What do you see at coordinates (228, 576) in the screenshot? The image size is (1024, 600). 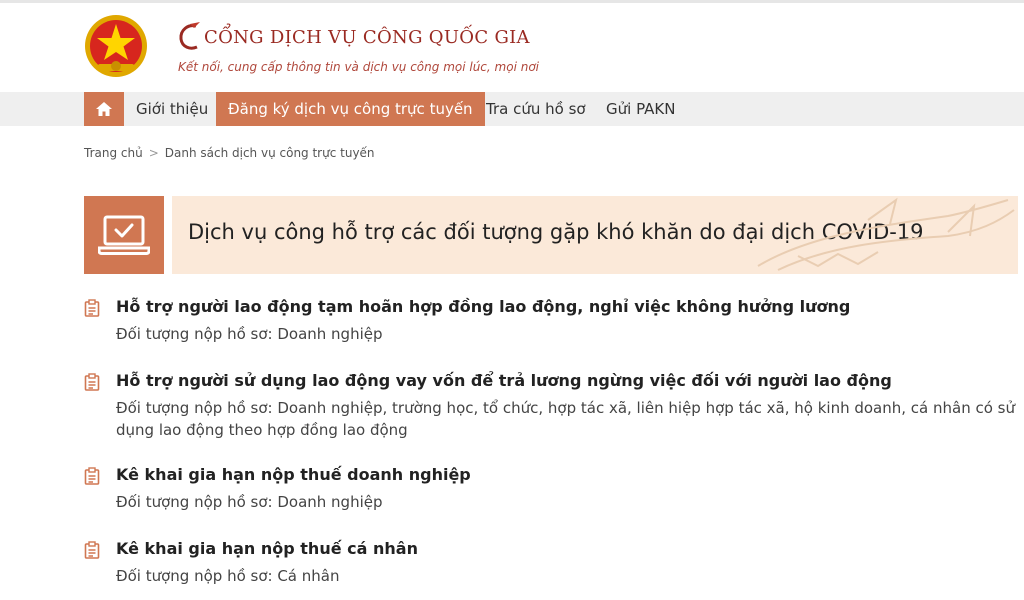 I see `service-description: Đối tượng nộp hồ sơ: Cá nhân` at bounding box center [228, 576].